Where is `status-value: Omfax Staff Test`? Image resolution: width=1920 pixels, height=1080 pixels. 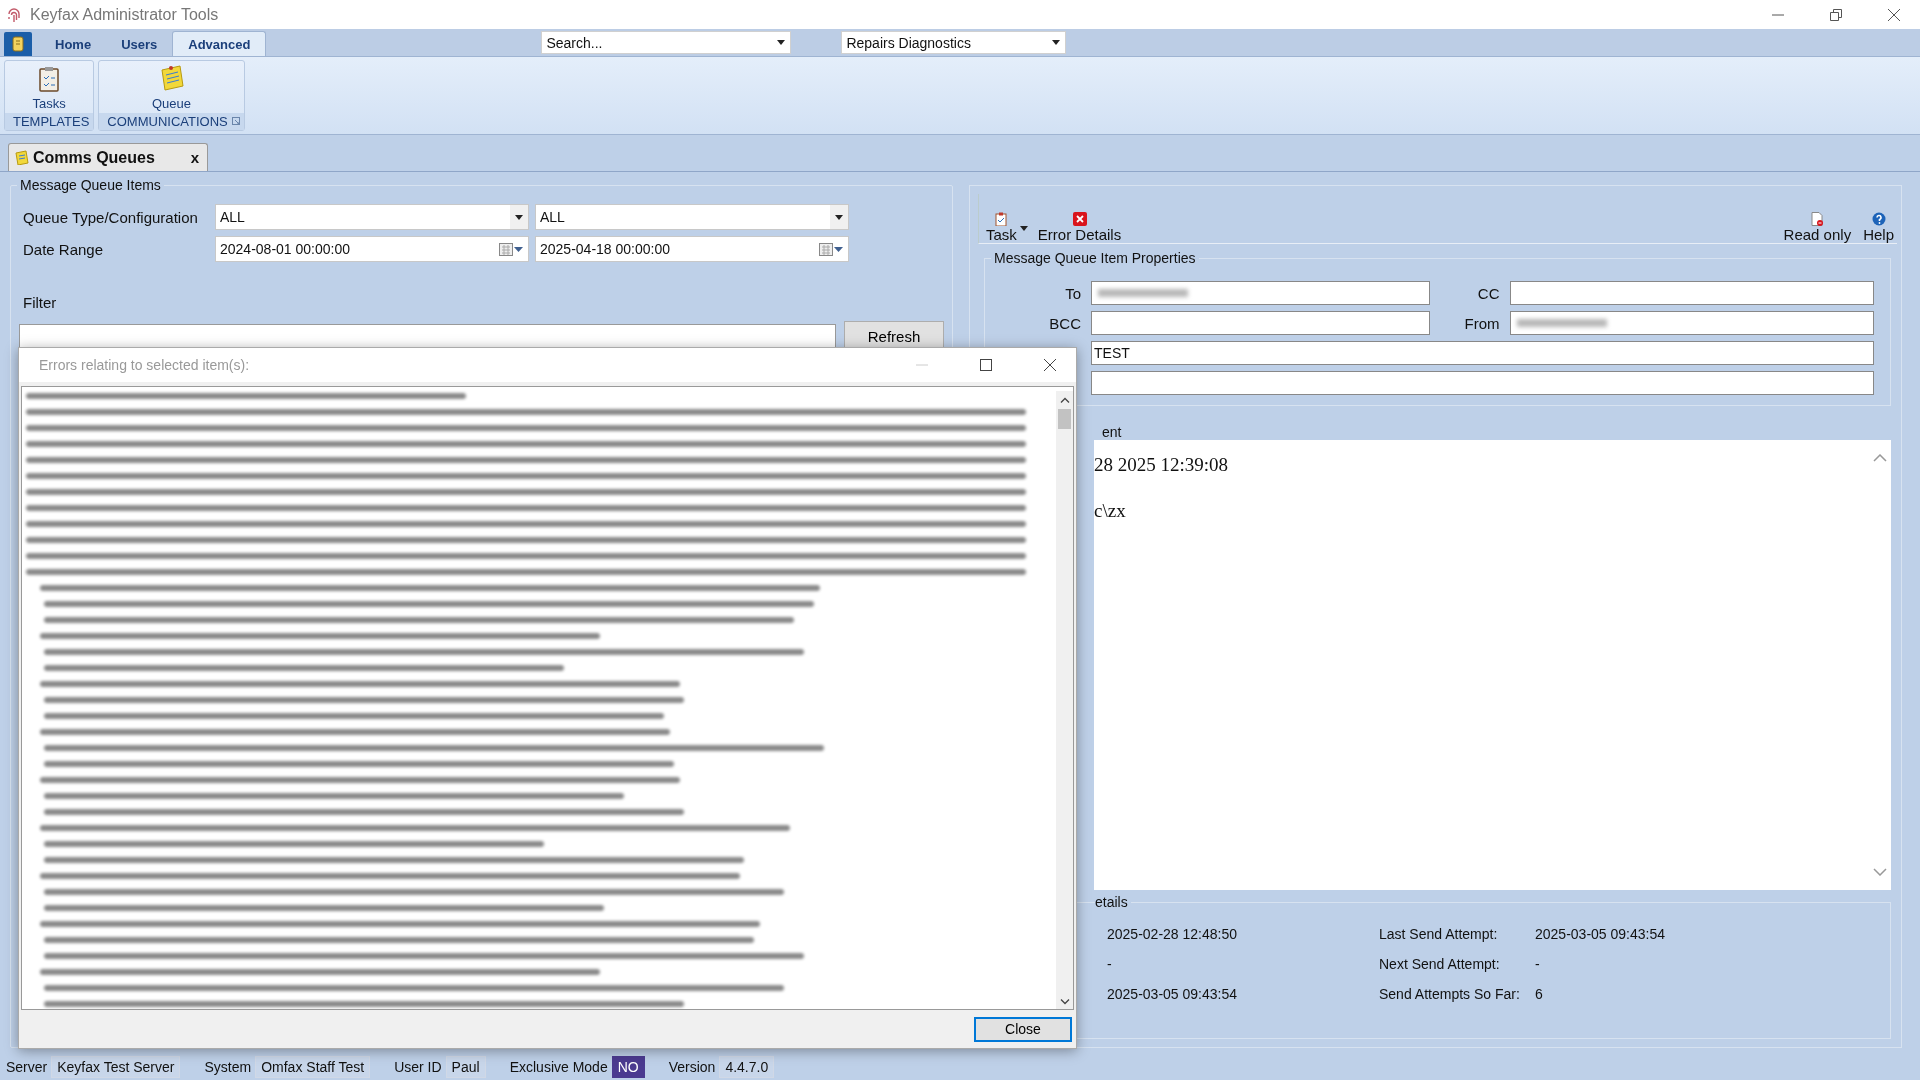
status-value: Omfax Staff Test is located at coordinates (313, 1067).